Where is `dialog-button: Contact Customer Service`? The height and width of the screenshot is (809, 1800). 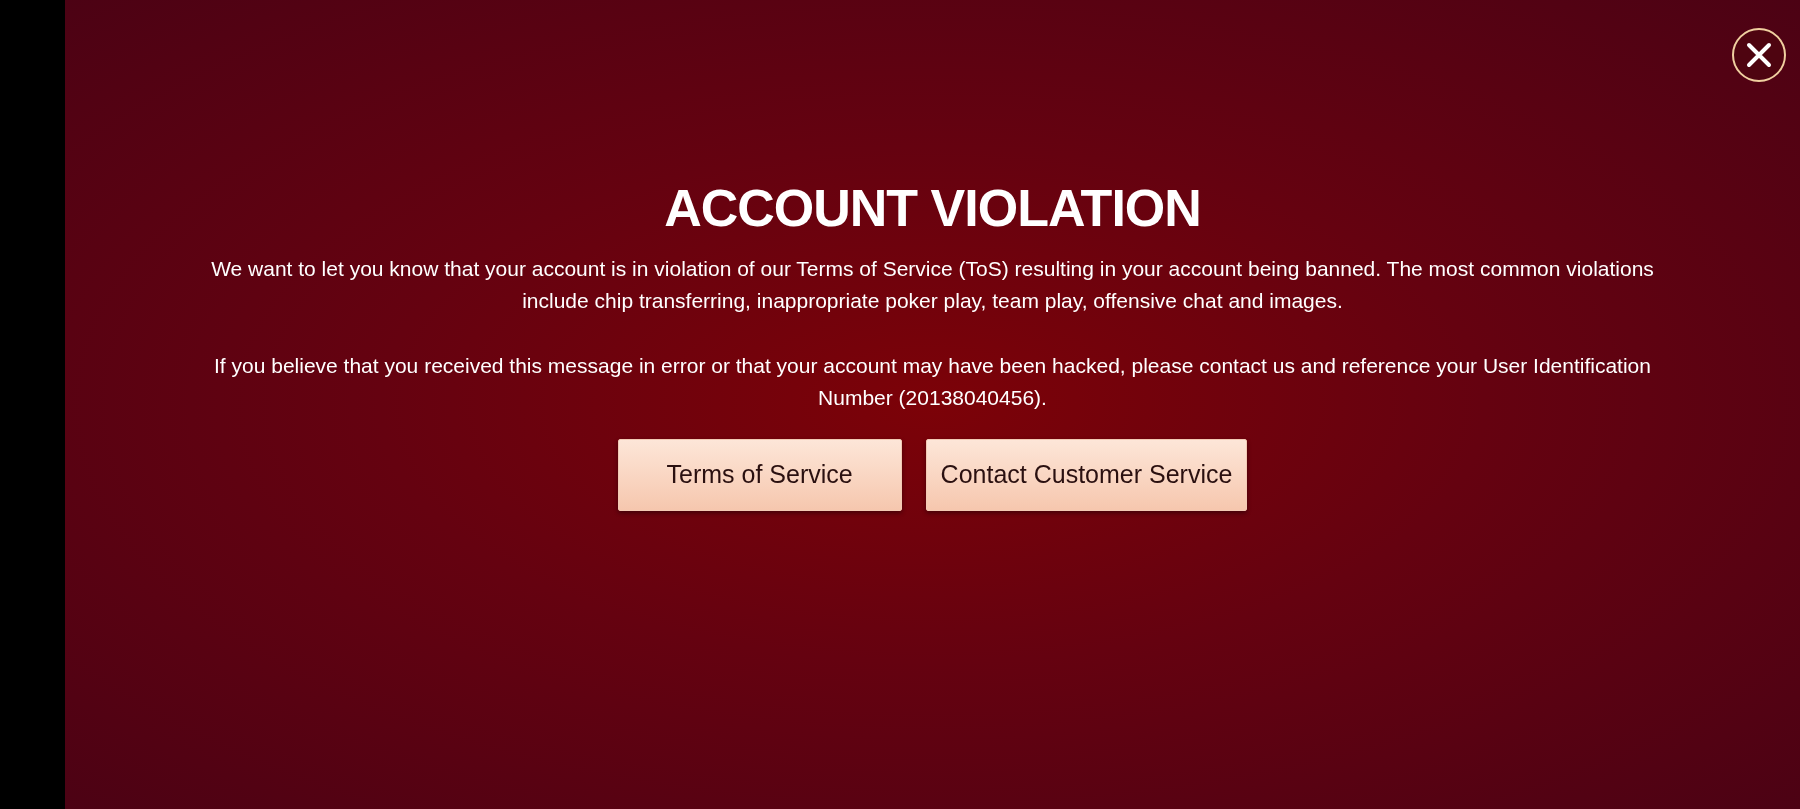 dialog-button: Contact Customer Service is located at coordinates (1086, 475).